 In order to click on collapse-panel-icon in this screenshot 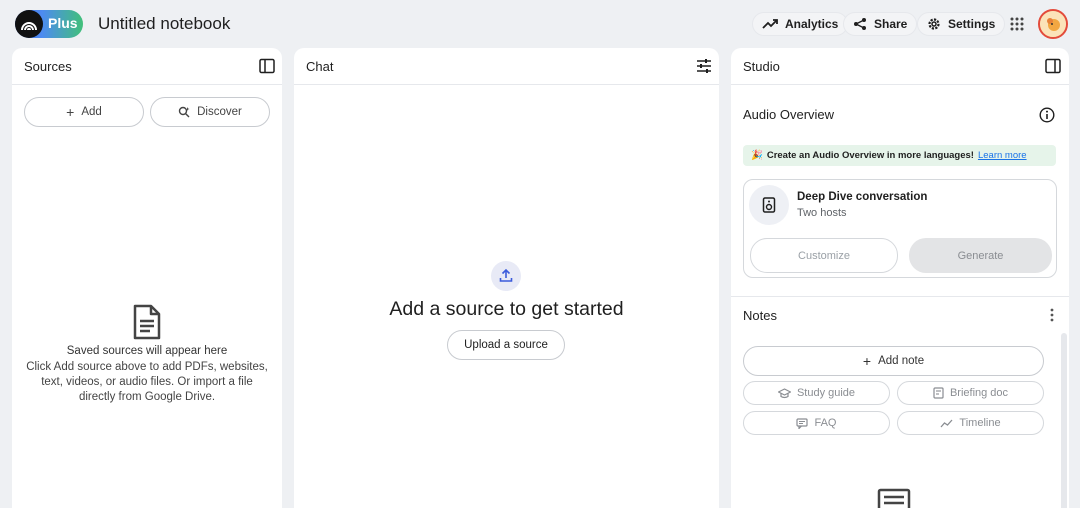, I will do `click(267, 66)`.